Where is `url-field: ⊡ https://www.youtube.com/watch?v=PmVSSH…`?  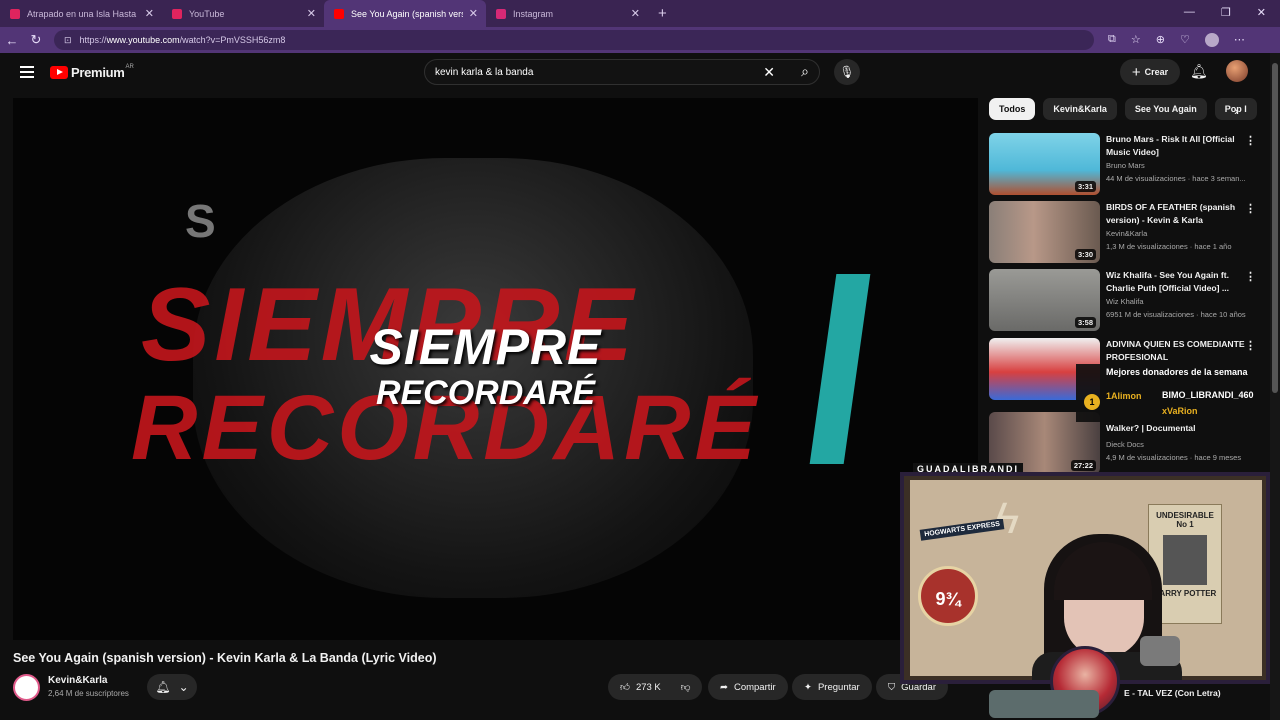
url-field: ⊡ https://www.youtube.com/watch?v=PmVSSH… is located at coordinates (574, 40).